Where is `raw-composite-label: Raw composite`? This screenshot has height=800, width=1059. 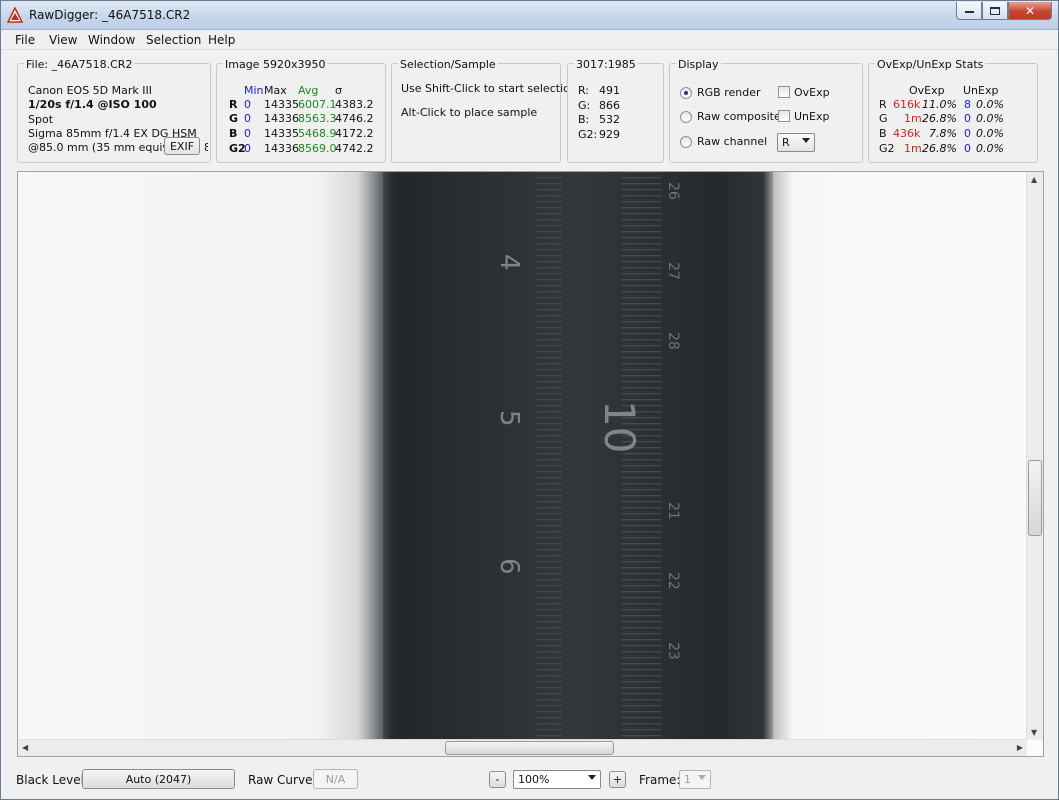 raw-composite-label: Raw composite is located at coordinates (739, 116).